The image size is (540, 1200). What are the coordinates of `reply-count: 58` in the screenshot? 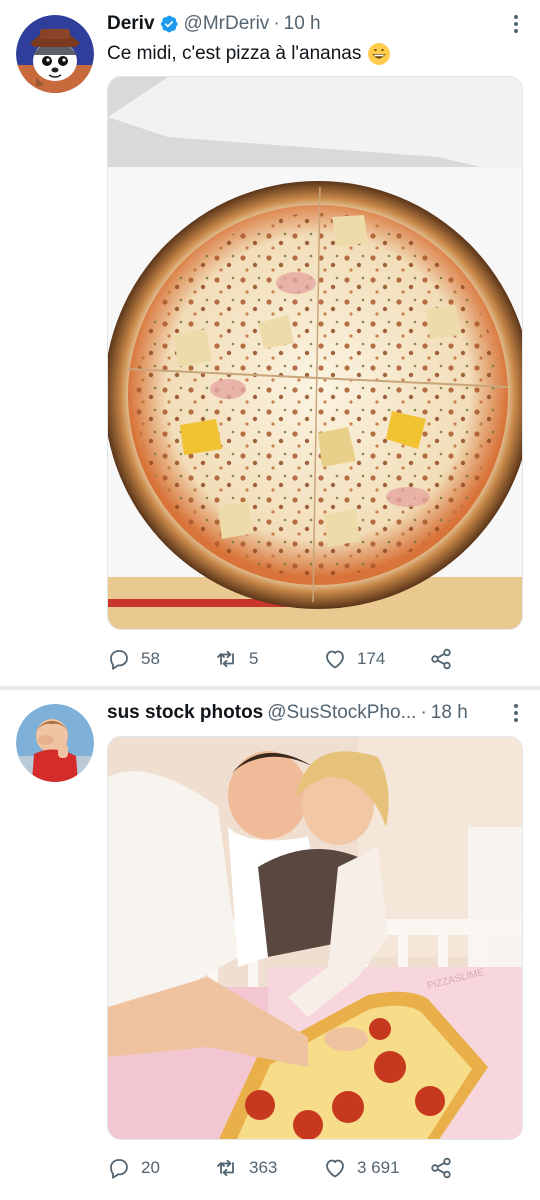 It's located at (150, 658).